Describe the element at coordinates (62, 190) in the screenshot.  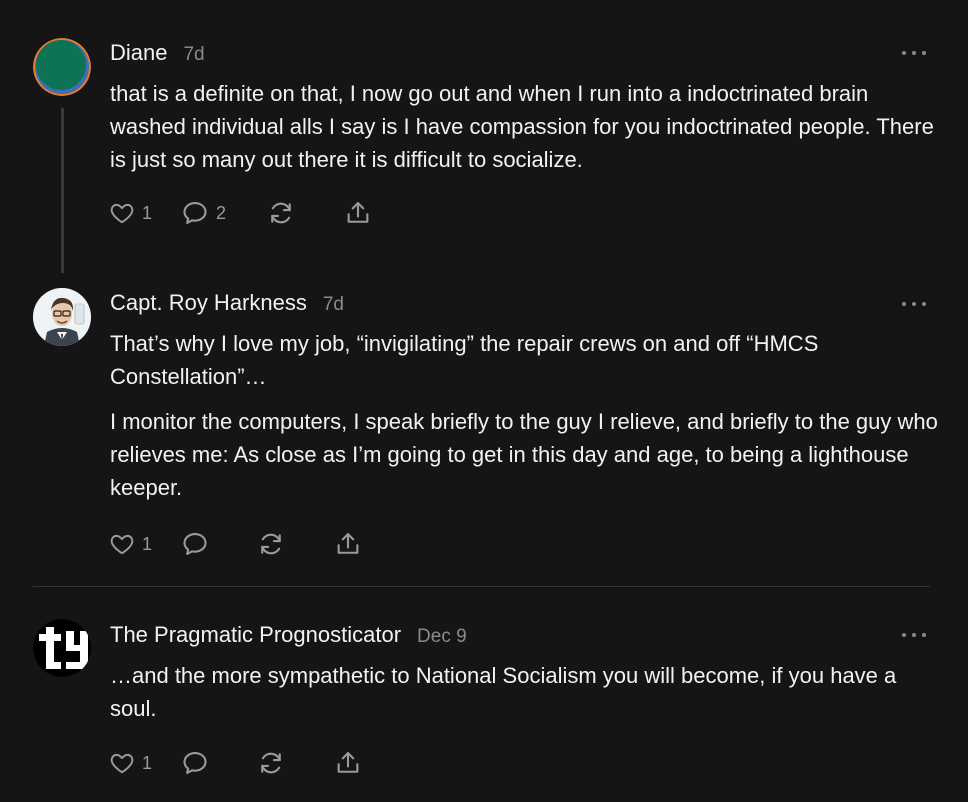
I see `thread-line` at that location.